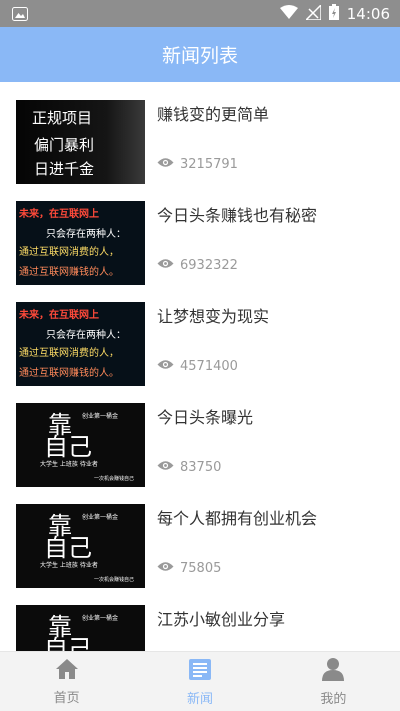 Image resolution: width=400 pixels, height=711 pixels. What do you see at coordinates (200, 13) in the screenshot?
I see `status-bar: 14:06` at bounding box center [200, 13].